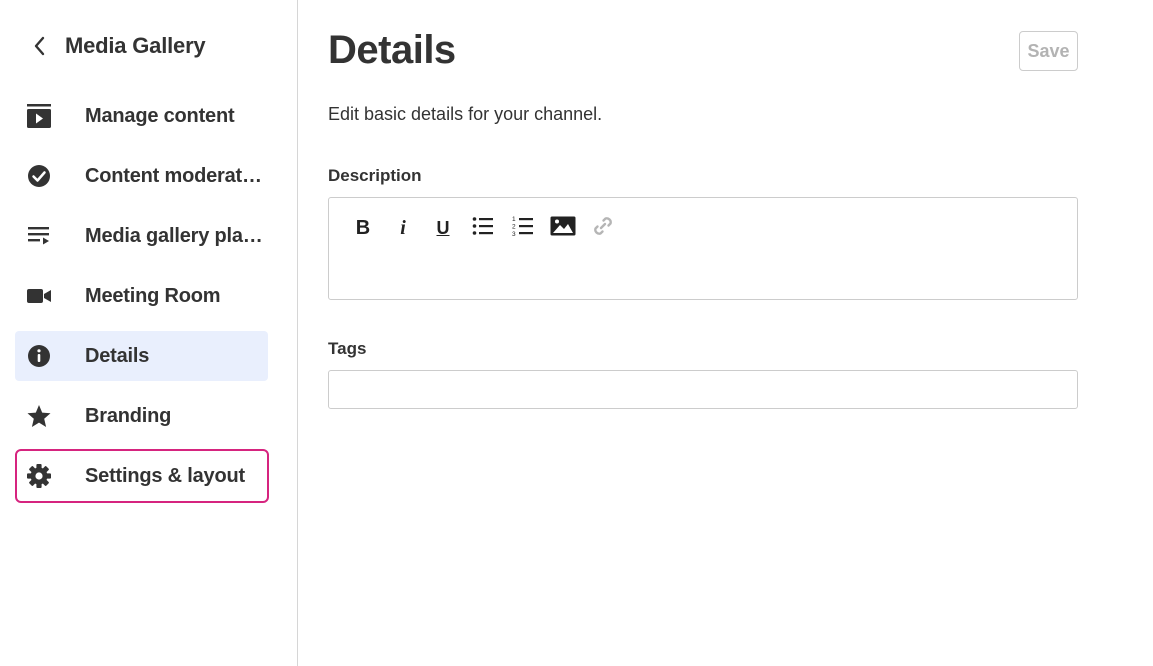  Describe the element at coordinates (39, 416) in the screenshot. I see `star-icon` at that location.